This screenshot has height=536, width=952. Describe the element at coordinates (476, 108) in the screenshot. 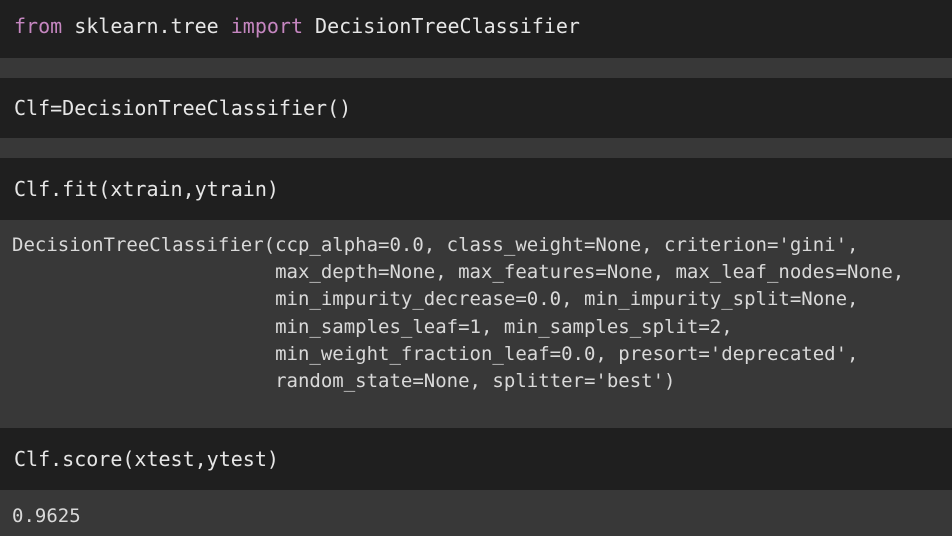

I see `code-cell-init: Clf=DecisionTreeClassifier()` at that location.